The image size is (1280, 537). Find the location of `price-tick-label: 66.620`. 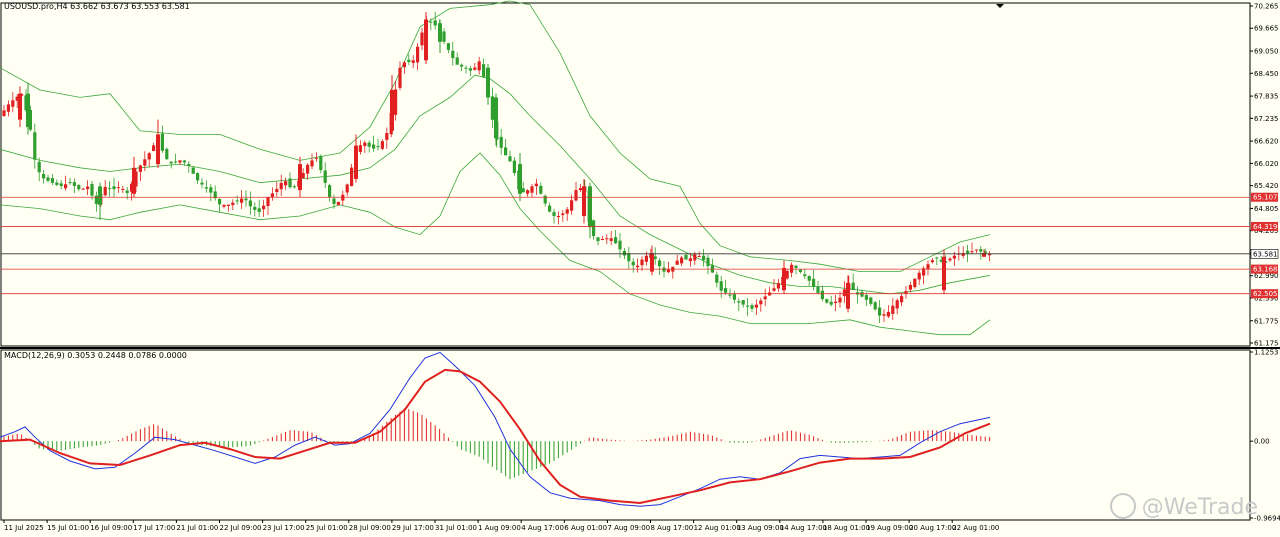

price-tick-label: 66.620 is located at coordinates (1266, 142).